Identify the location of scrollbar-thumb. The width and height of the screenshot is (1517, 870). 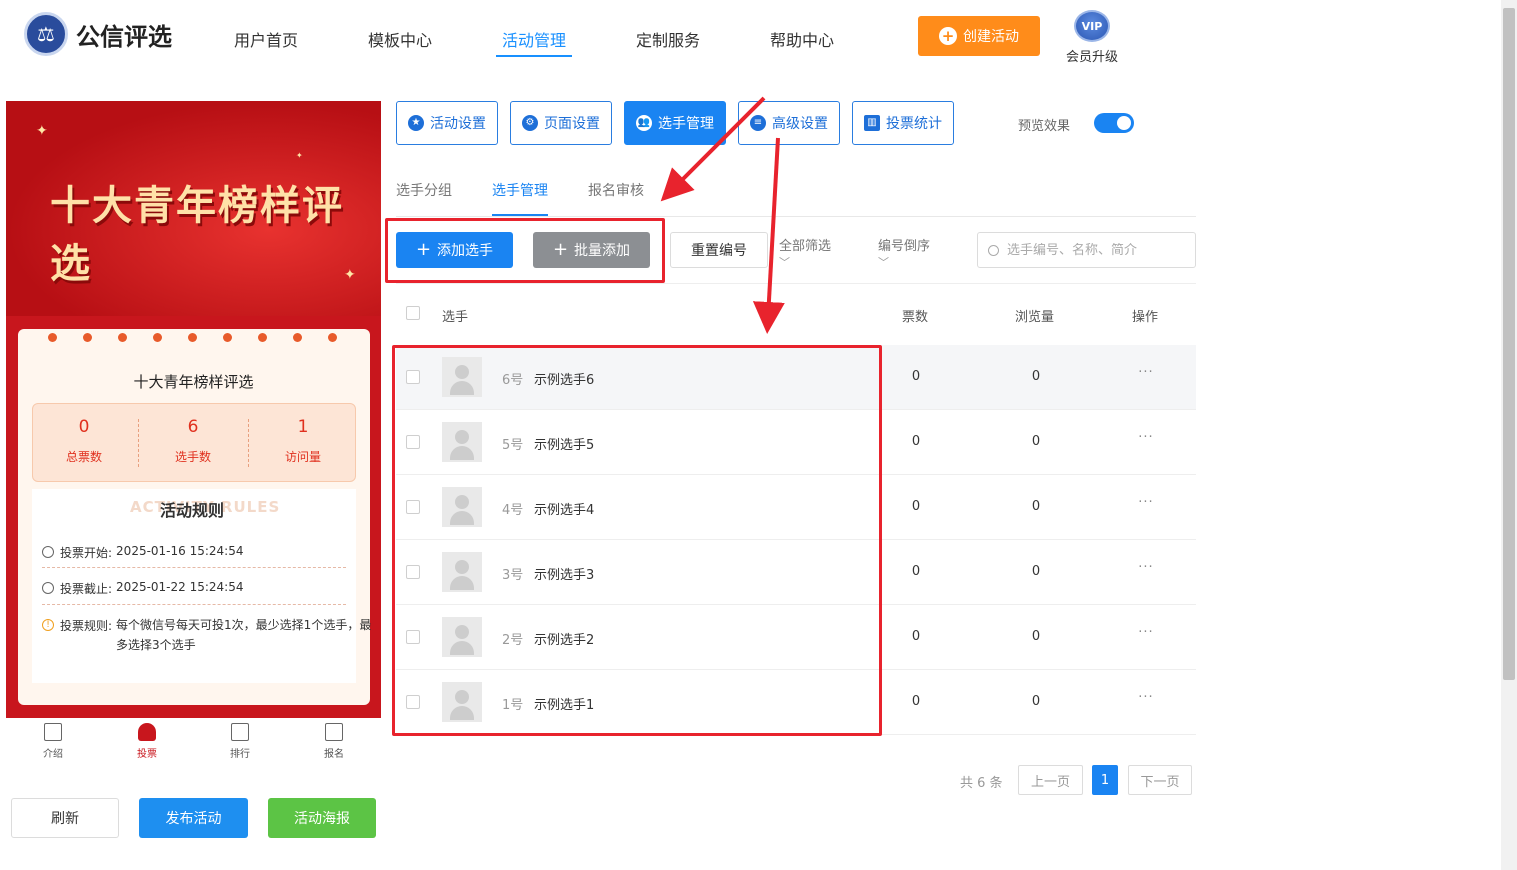
(1509, 344).